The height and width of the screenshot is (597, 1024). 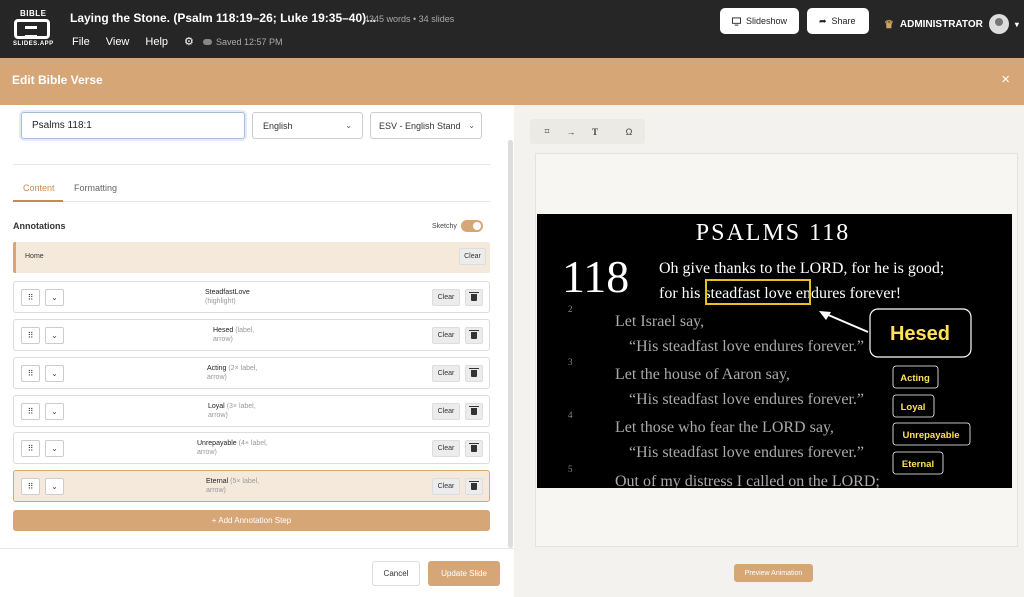 What do you see at coordinates (251, 411) in the screenshot?
I see `annotation-step: ⠿ ⌄ Loyal (3× label, arrow) Clear` at bounding box center [251, 411].